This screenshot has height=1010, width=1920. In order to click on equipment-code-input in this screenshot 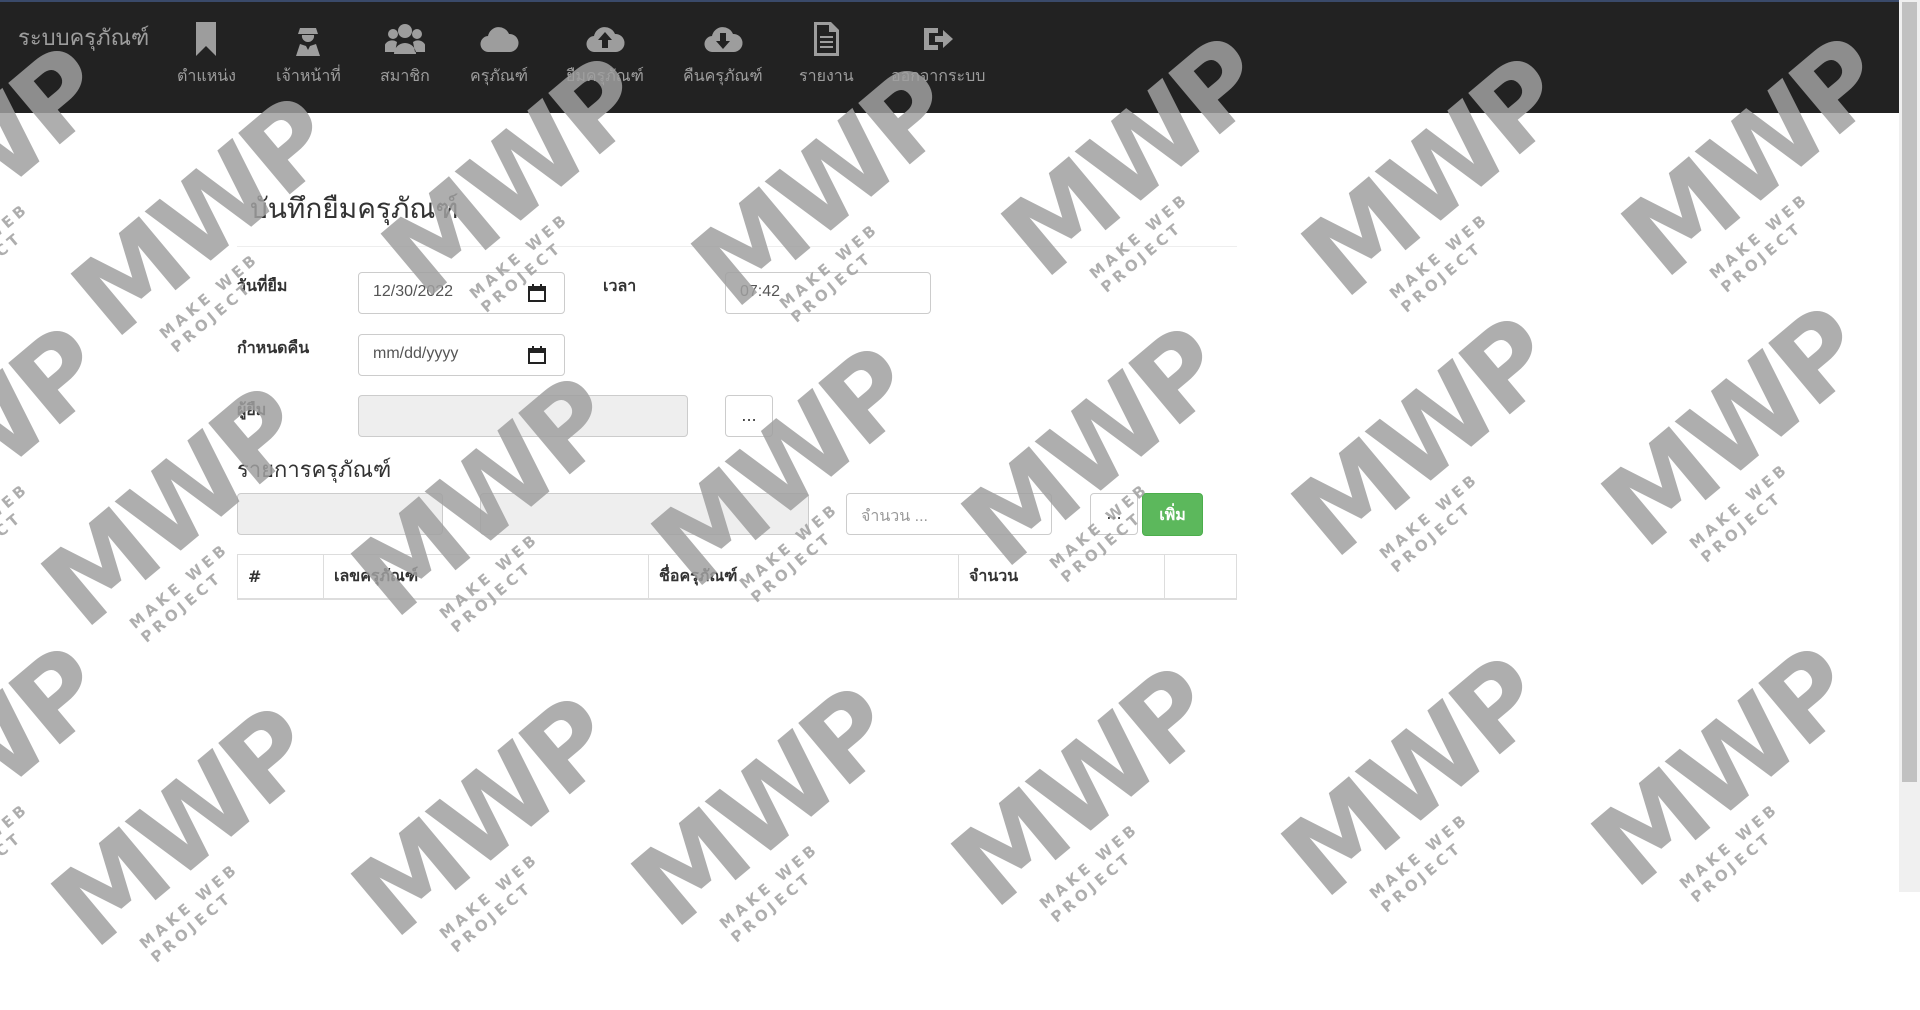, I will do `click(340, 514)`.